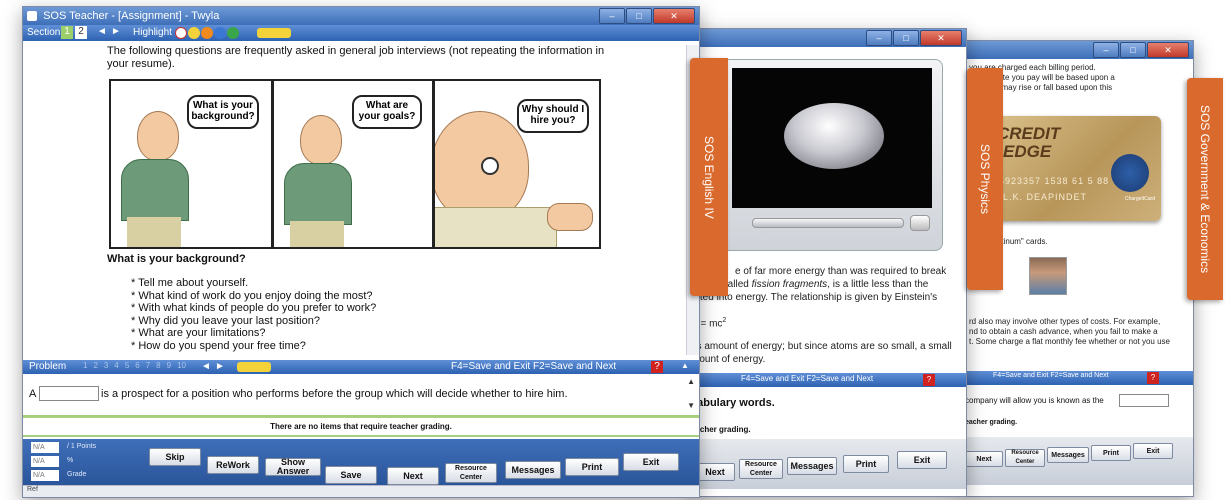 The width and height of the screenshot is (1228, 500). I want to click on scroll-down-icon: ▼, so click(691, 405).